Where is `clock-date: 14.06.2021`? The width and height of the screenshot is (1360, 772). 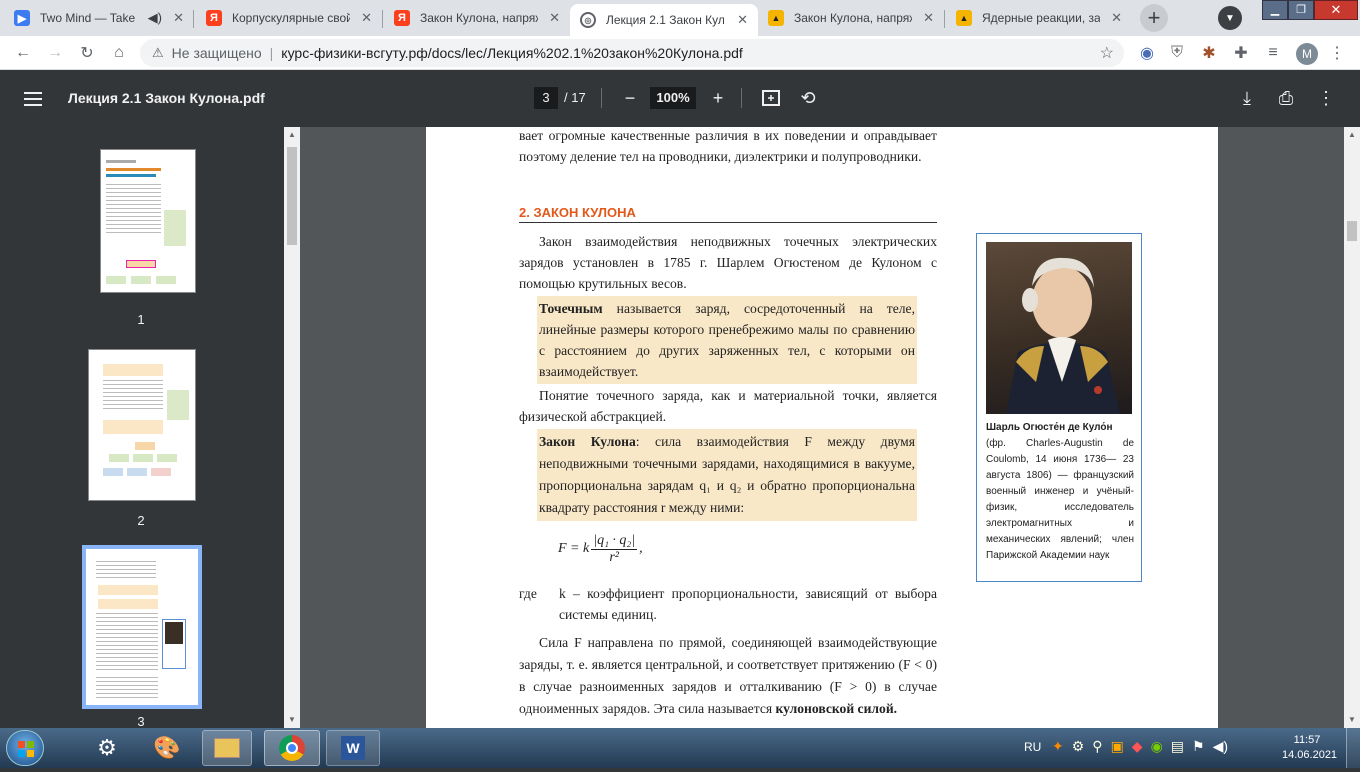 clock-date: 14.06.2021 is located at coordinates (1310, 755).